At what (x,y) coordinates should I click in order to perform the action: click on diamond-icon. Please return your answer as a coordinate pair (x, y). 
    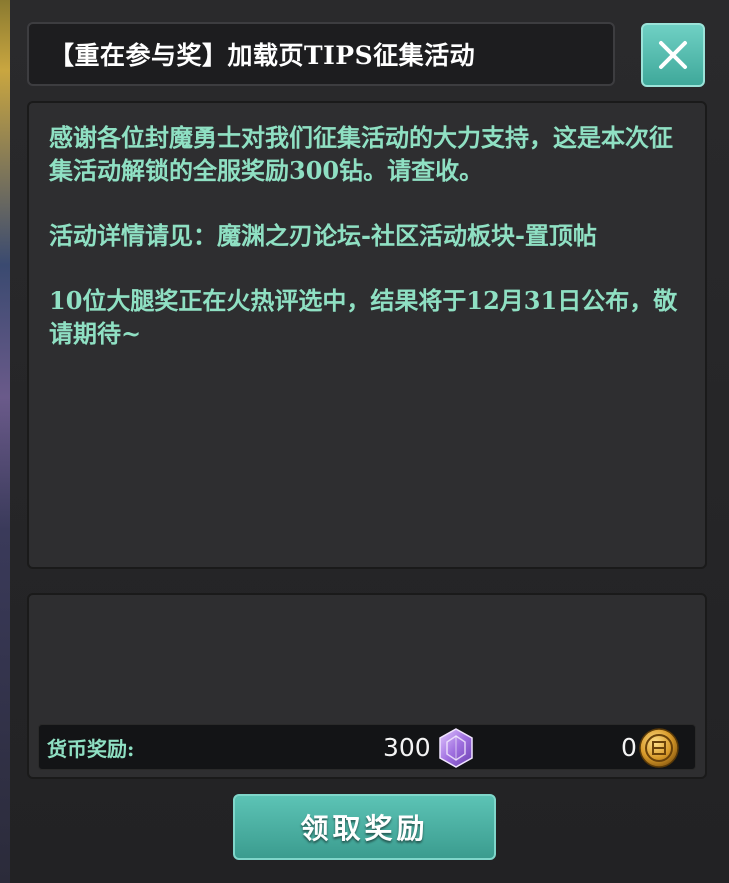
    Looking at the image, I should click on (456, 748).